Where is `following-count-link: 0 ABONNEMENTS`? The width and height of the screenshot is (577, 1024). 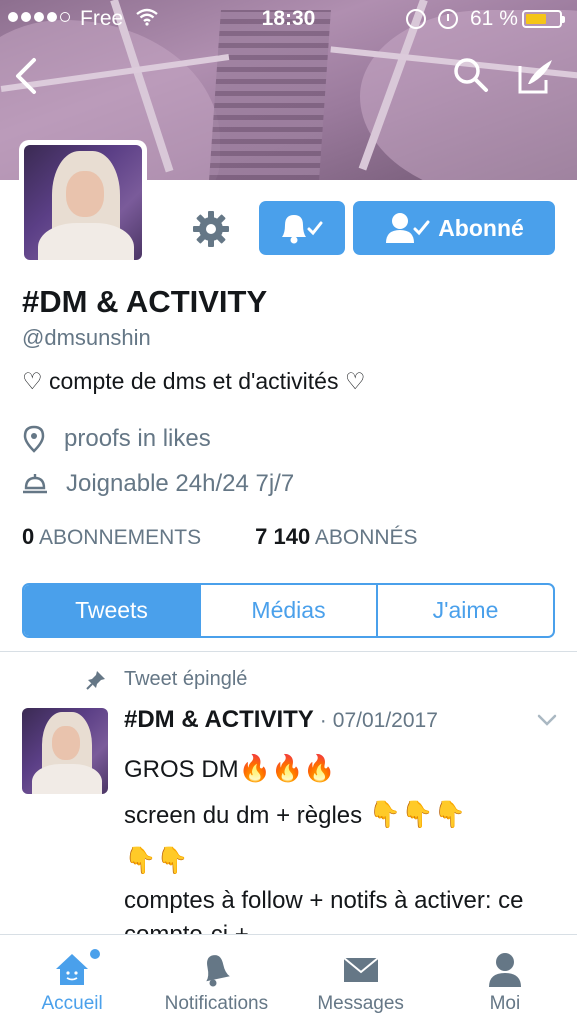
following-count-link: 0 ABONNEMENTS is located at coordinates (111, 537).